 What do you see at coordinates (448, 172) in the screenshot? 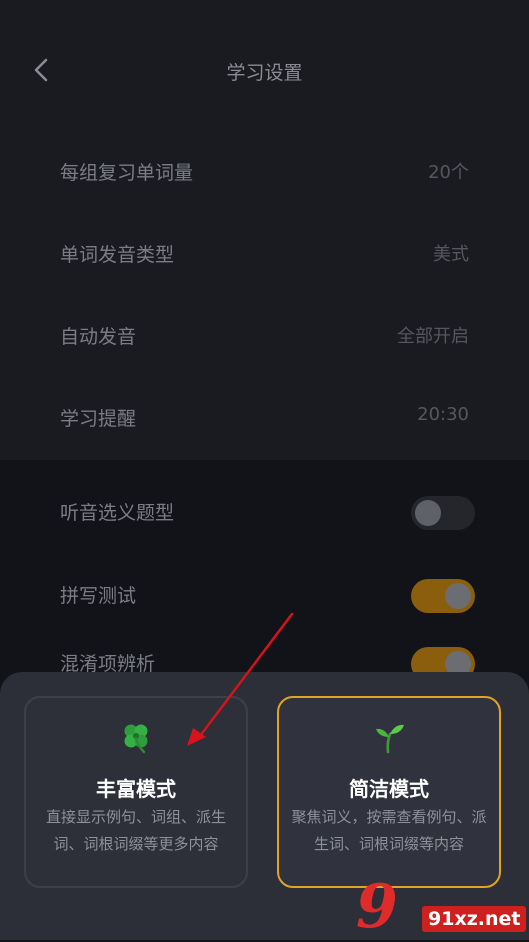
I see `setting-value: 20个` at bounding box center [448, 172].